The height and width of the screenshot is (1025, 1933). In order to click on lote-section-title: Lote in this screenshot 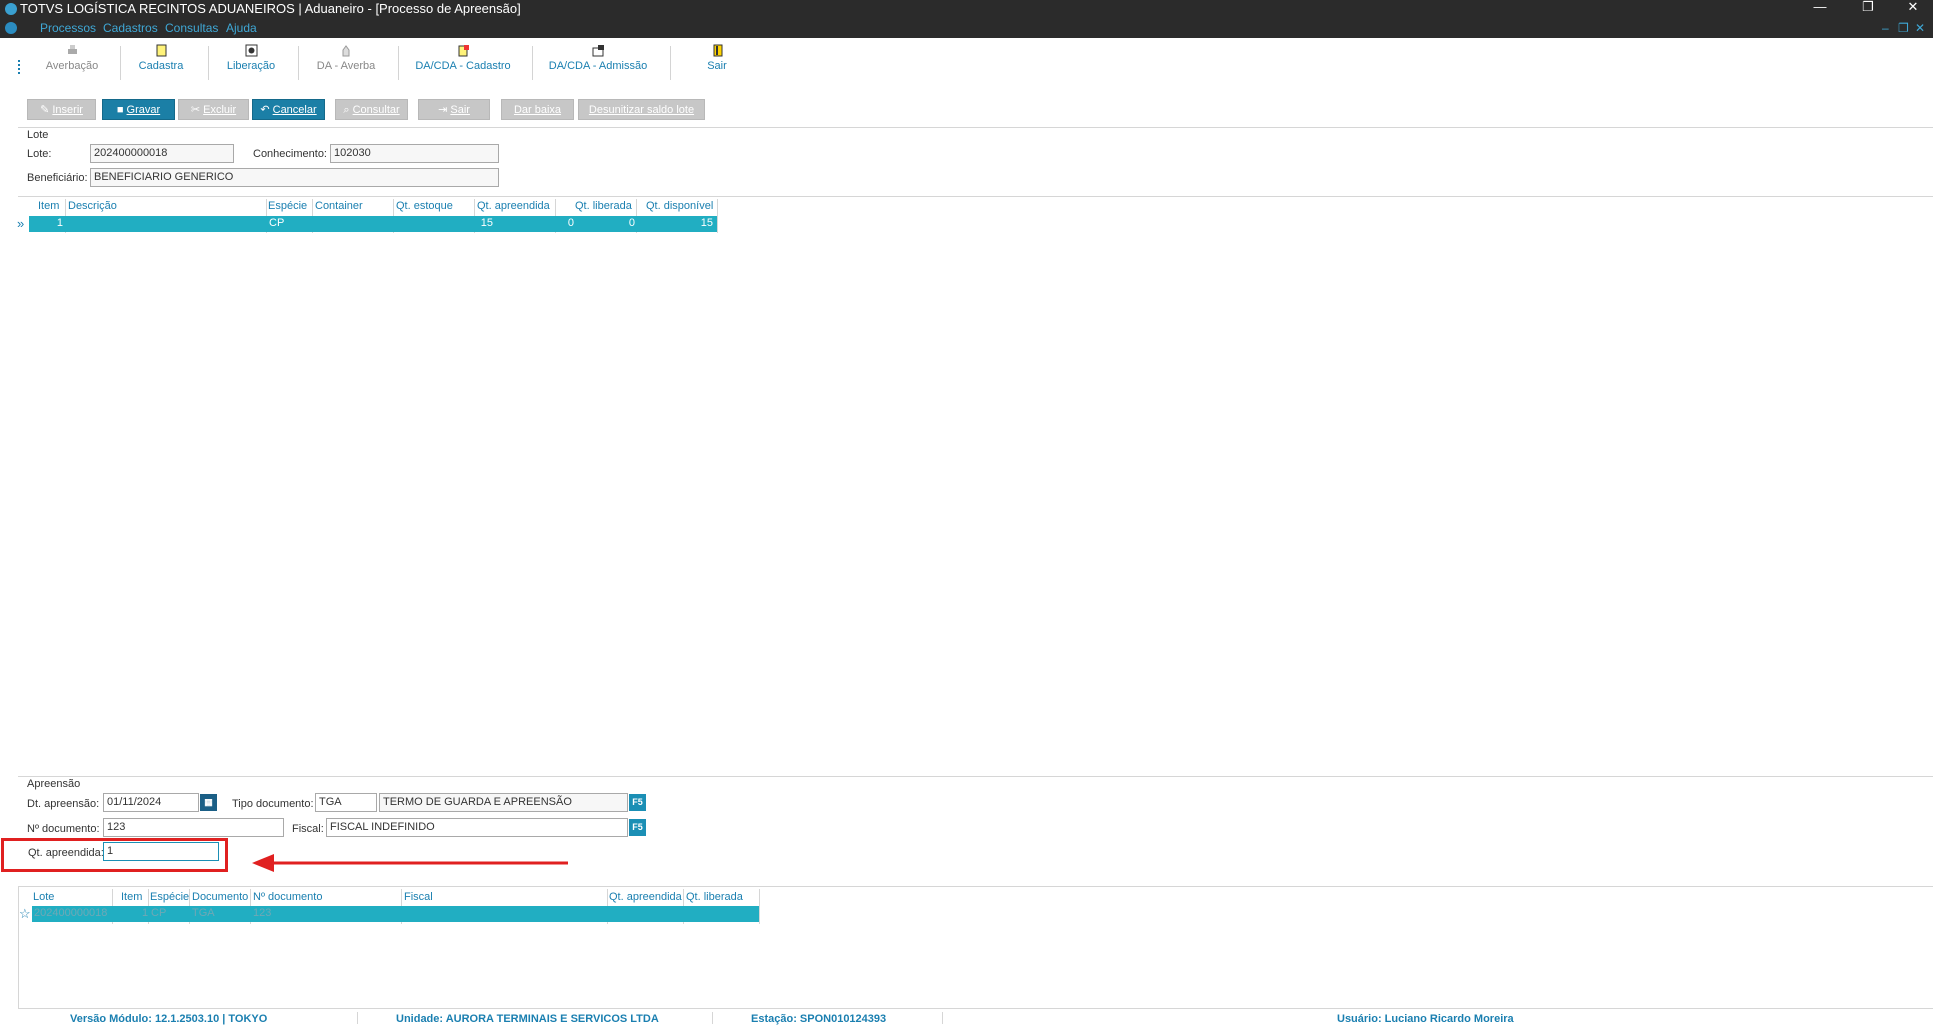, I will do `click(38, 135)`.